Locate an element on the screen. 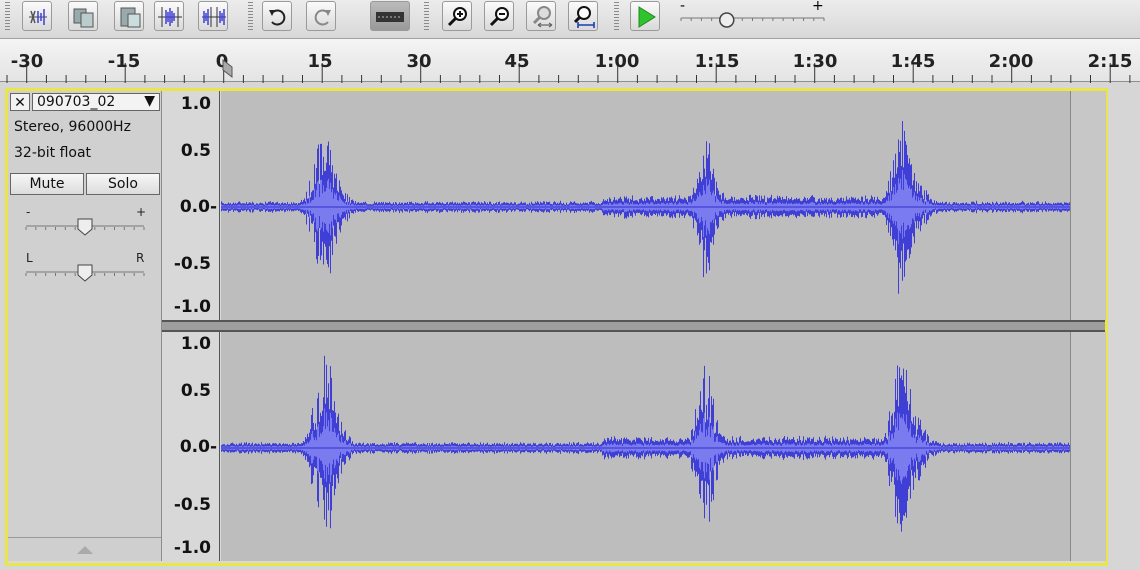  paste-icon is located at coordinates (130, 17).